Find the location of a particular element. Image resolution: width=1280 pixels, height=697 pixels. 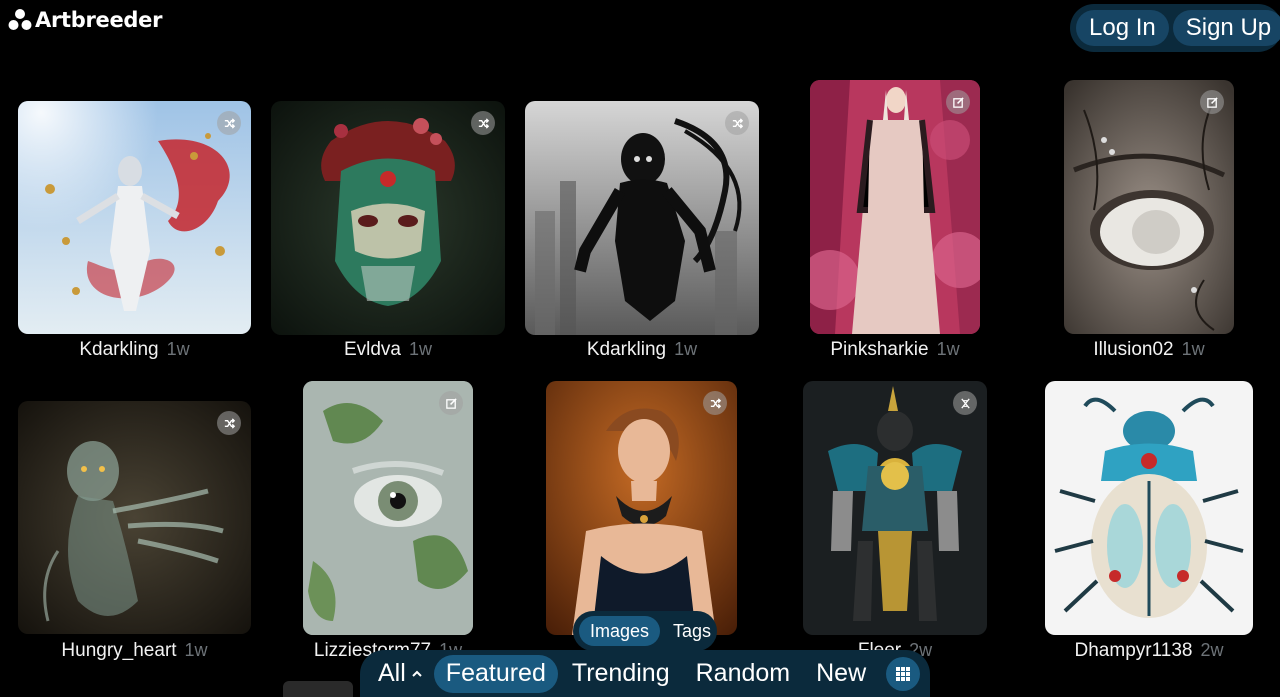

trending-tab: Trending is located at coordinates (621, 674).